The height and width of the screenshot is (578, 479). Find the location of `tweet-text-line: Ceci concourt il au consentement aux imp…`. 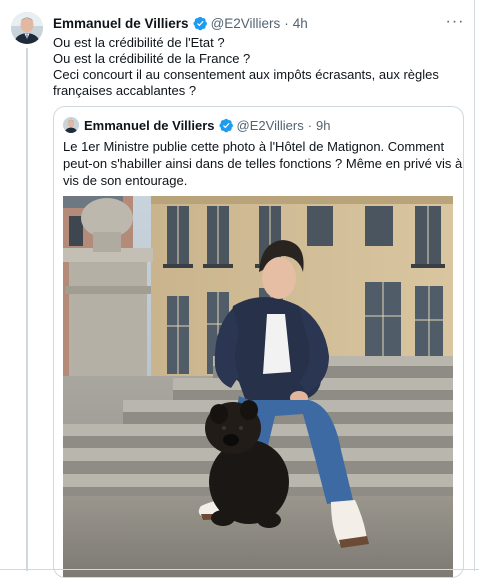

tweet-text-line: Ceci concourt il au consentement aux imp… is located at coordinates (246, 74).